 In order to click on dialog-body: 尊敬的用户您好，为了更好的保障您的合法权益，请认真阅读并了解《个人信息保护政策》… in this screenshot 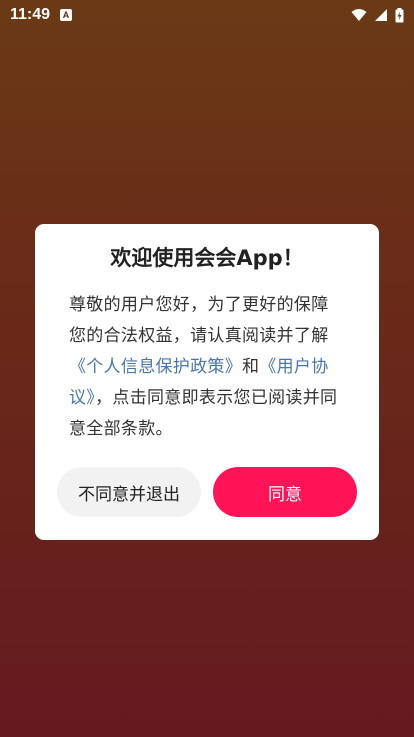, I will do `click(207, 367)`.